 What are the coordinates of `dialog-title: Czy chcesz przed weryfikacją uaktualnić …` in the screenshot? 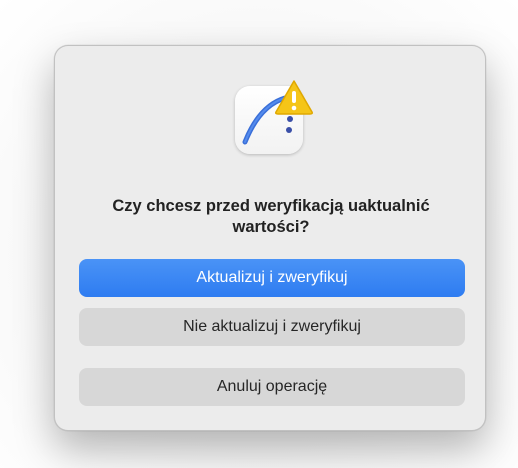 It's located at (271, 216).